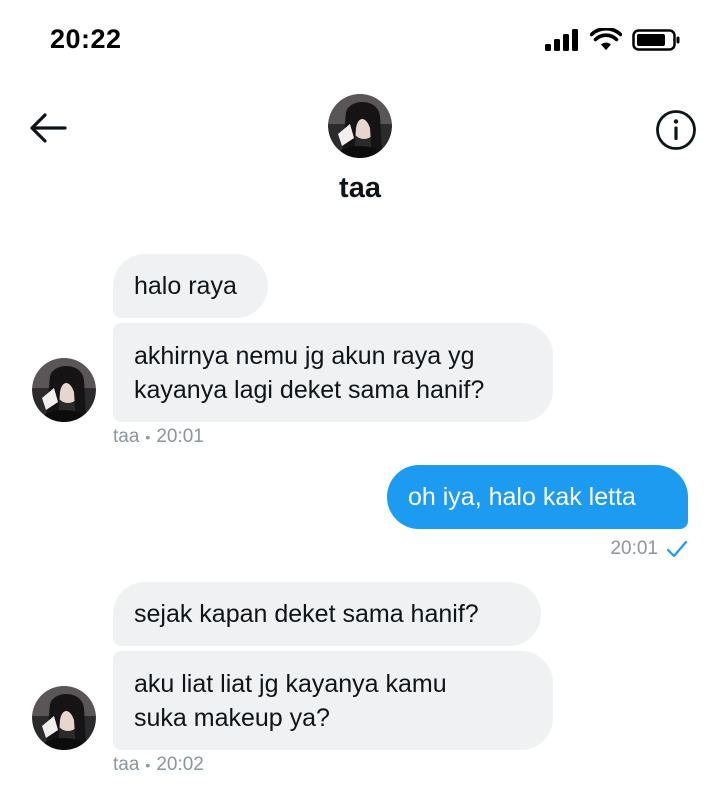 This screenshot has height=787, width=720. I want to click on message-bubble-outgoing: oh iya, halo kak letta, so click(537, 497).